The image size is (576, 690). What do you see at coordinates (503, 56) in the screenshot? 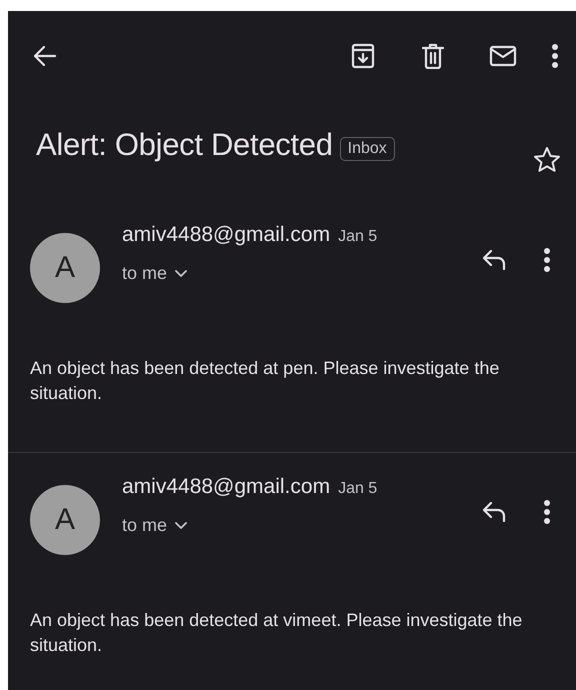
I see `envelope-icon` at bounding box center [503, 56].